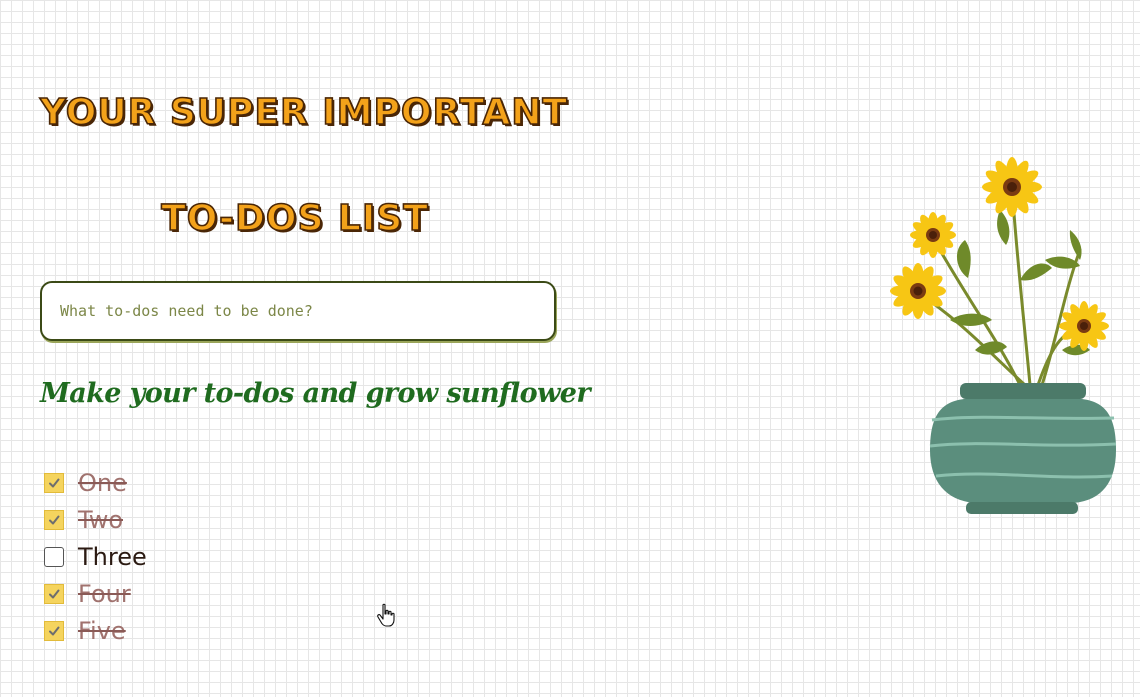 This screenshot has height=697, width=1140. I want to click on todo-label: One, so click(102, 482).